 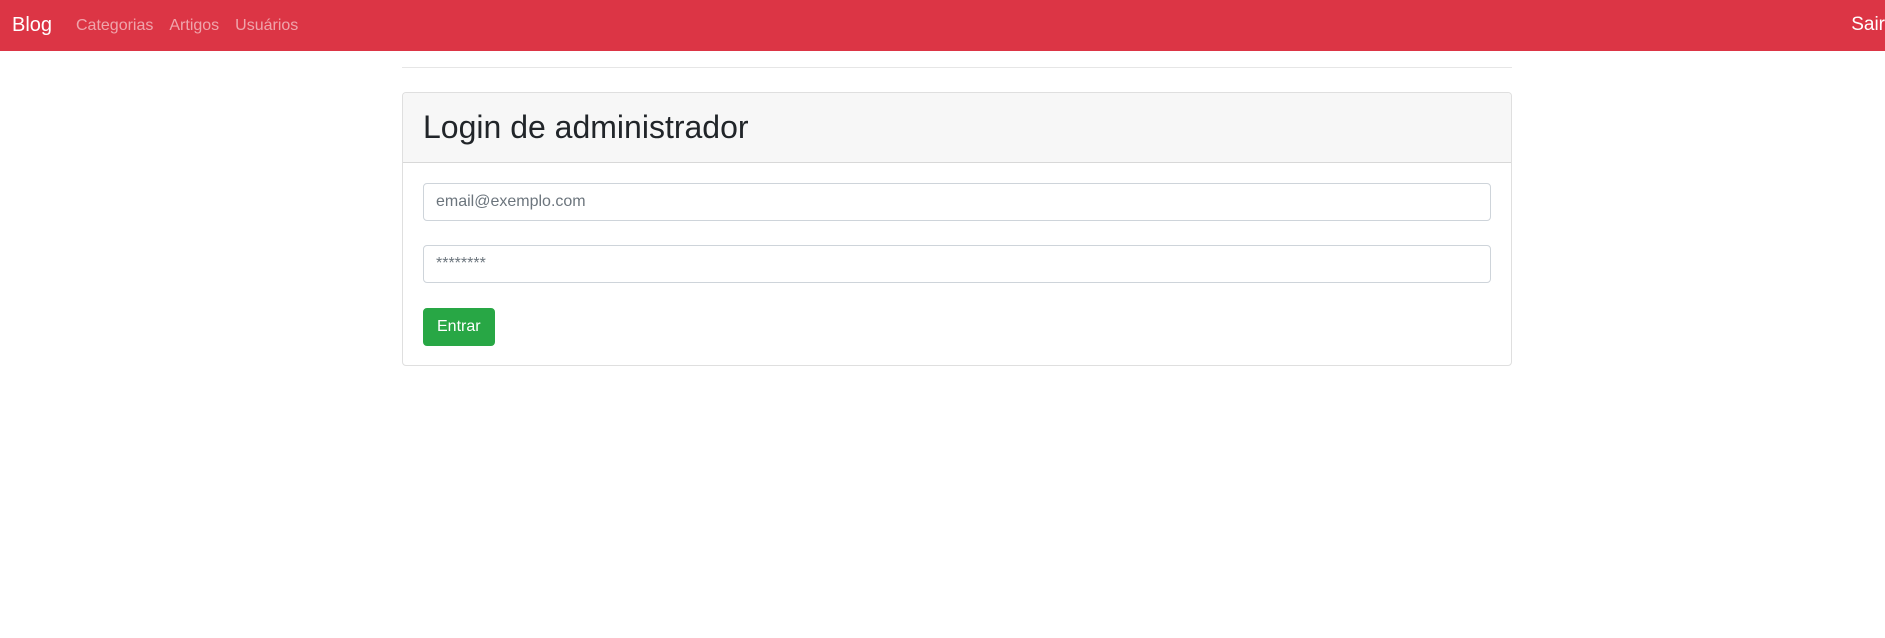 What do you see at coordinates (957, 264) in the screenshot?
I see `password-field` at bounding box center [957, 264].